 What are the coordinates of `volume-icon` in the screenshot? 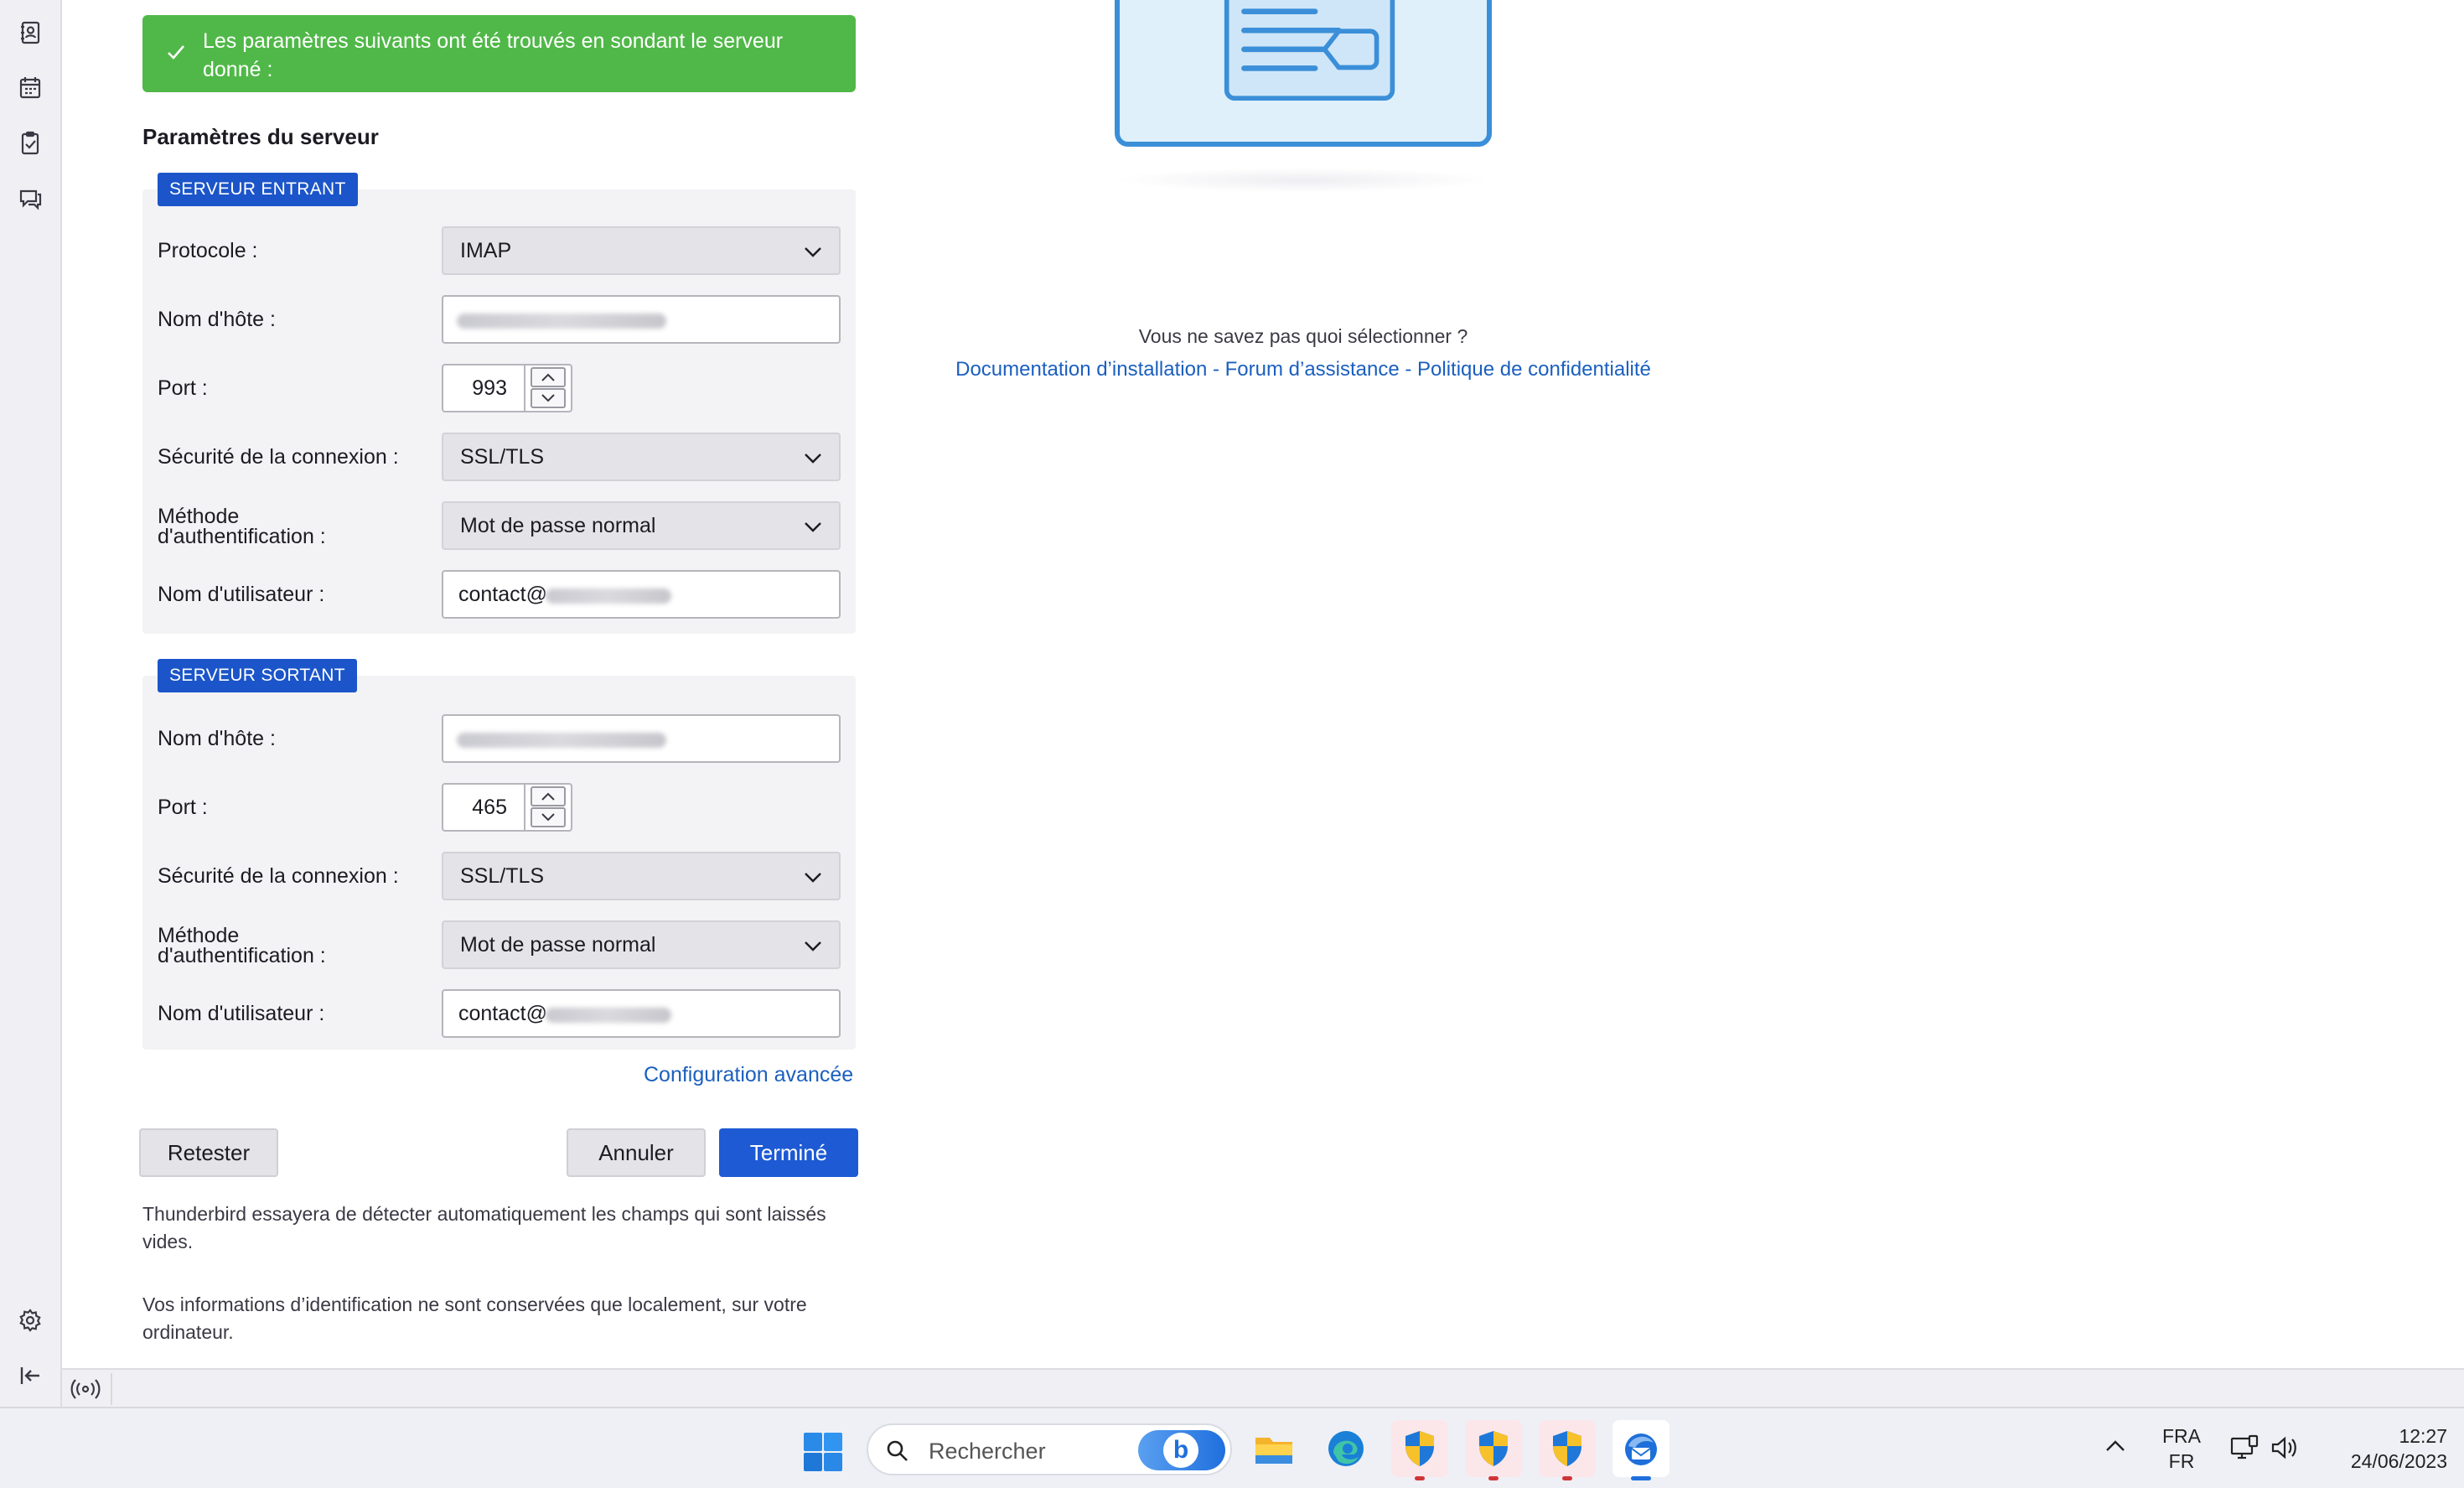 It's located at (2285, 1448).